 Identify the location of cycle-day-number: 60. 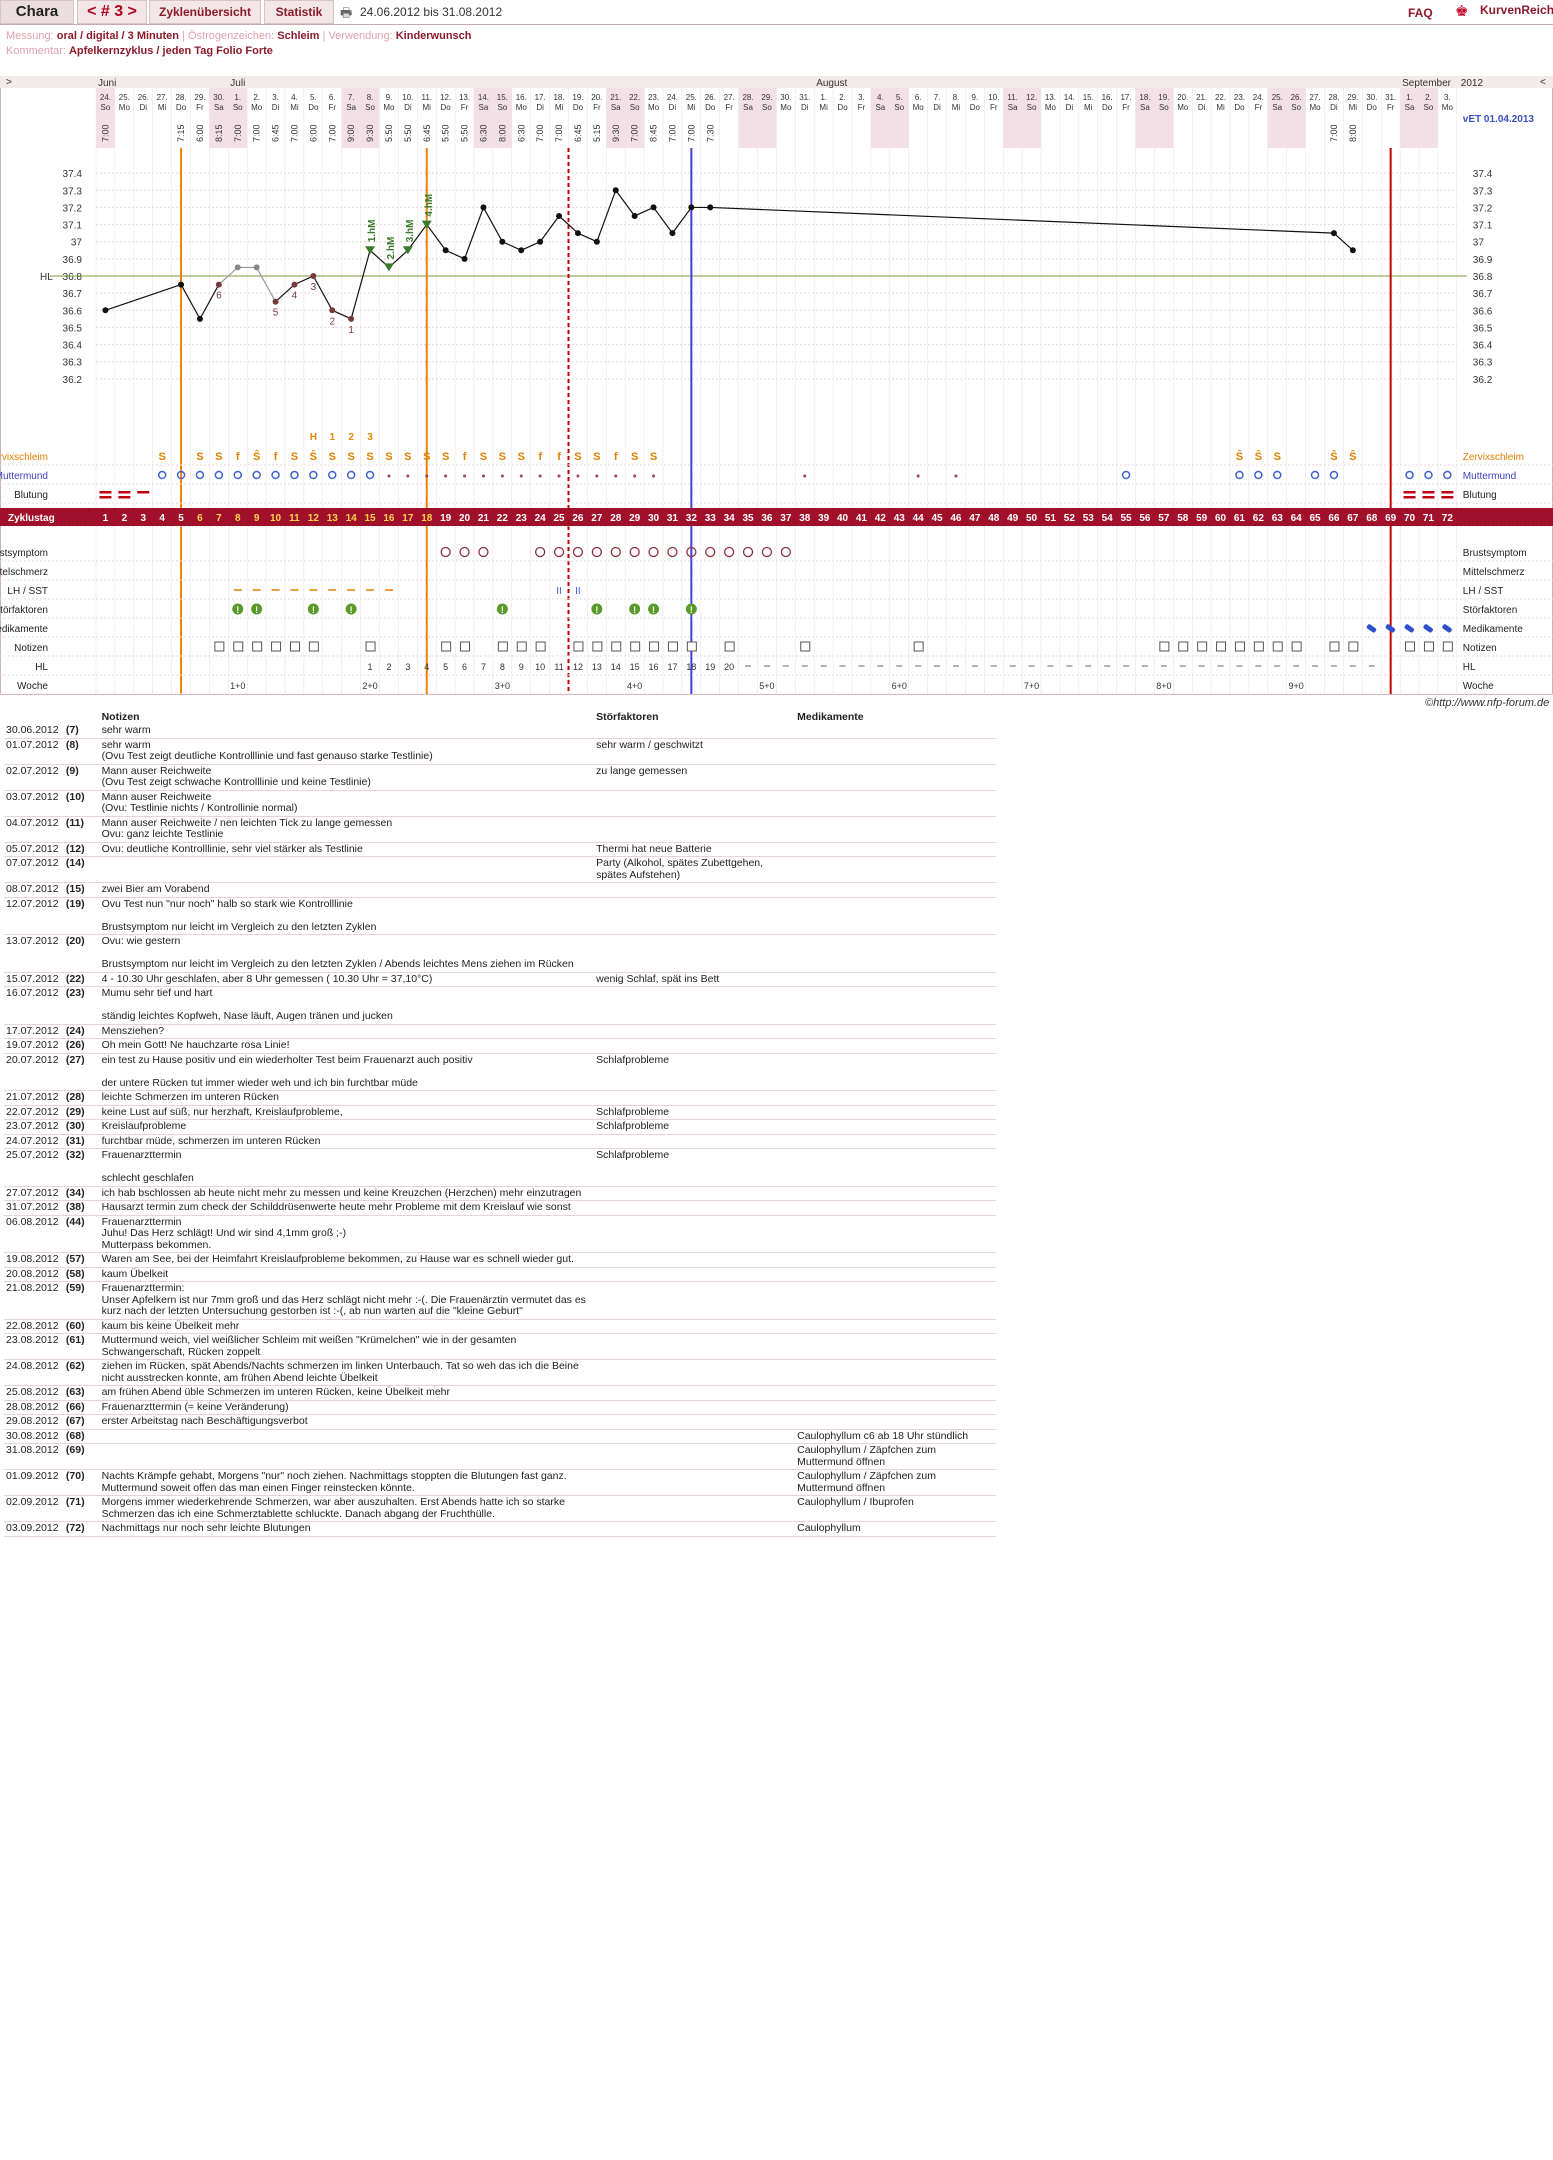
(1221, 518).